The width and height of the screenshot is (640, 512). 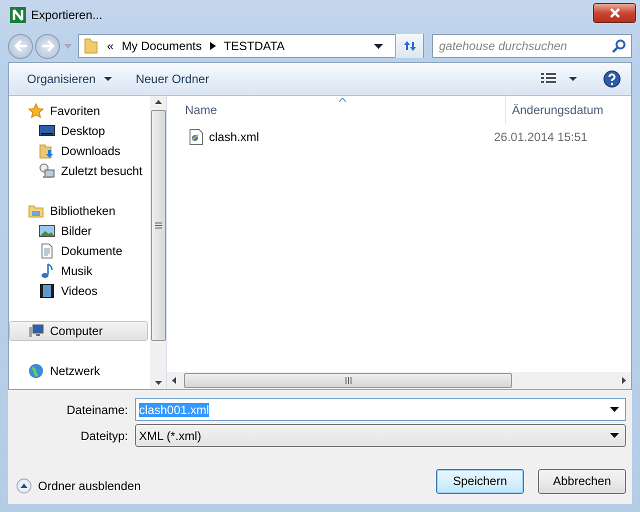 I want to click on star-icon, so click(x=36, y=111).